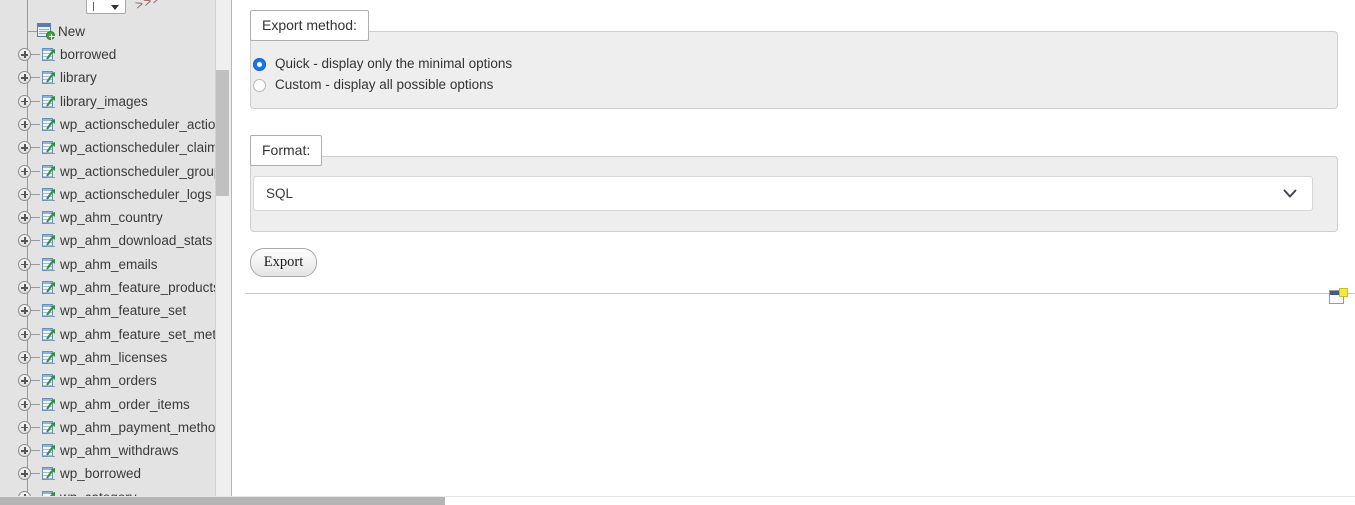 The height and width of the screenshot is (505, 1355). Describe the element at coordinates (111, 218) in the screenshot. I see `tree-item-label: wp_ahm_country` at that location.